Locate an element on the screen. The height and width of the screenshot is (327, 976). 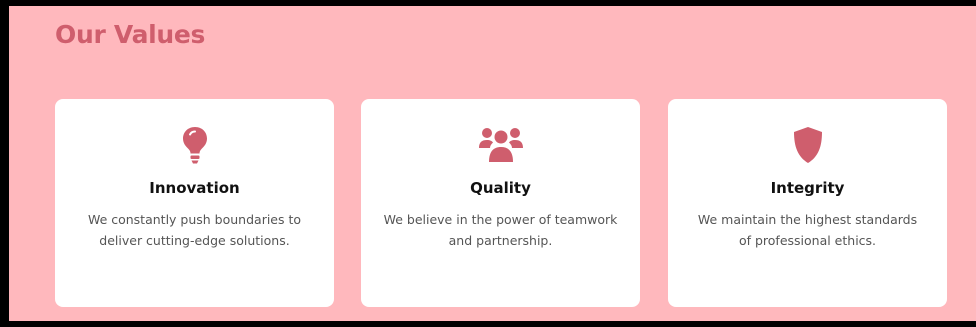
section-title: Our Values is located at coordinates (130, 34).